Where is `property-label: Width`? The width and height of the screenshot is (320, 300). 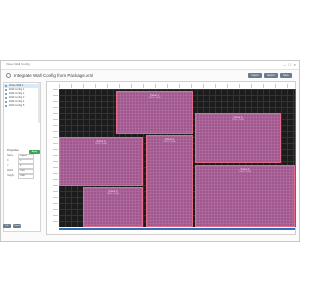
property-label: Width is located at coordinates (10, 170).